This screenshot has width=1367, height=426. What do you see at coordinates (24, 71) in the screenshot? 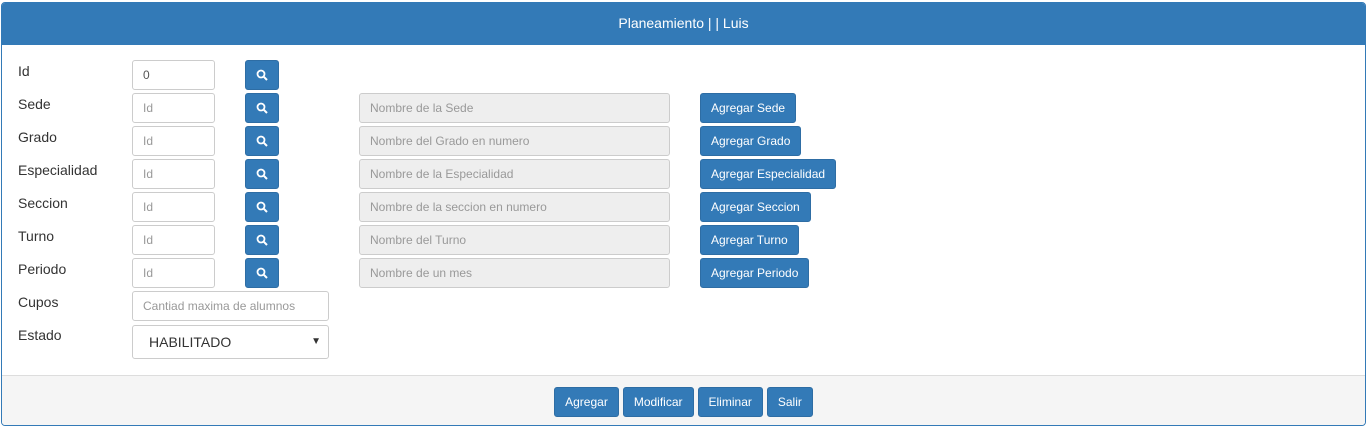
I see `id-label: Id` at bounding box center [24, 71].